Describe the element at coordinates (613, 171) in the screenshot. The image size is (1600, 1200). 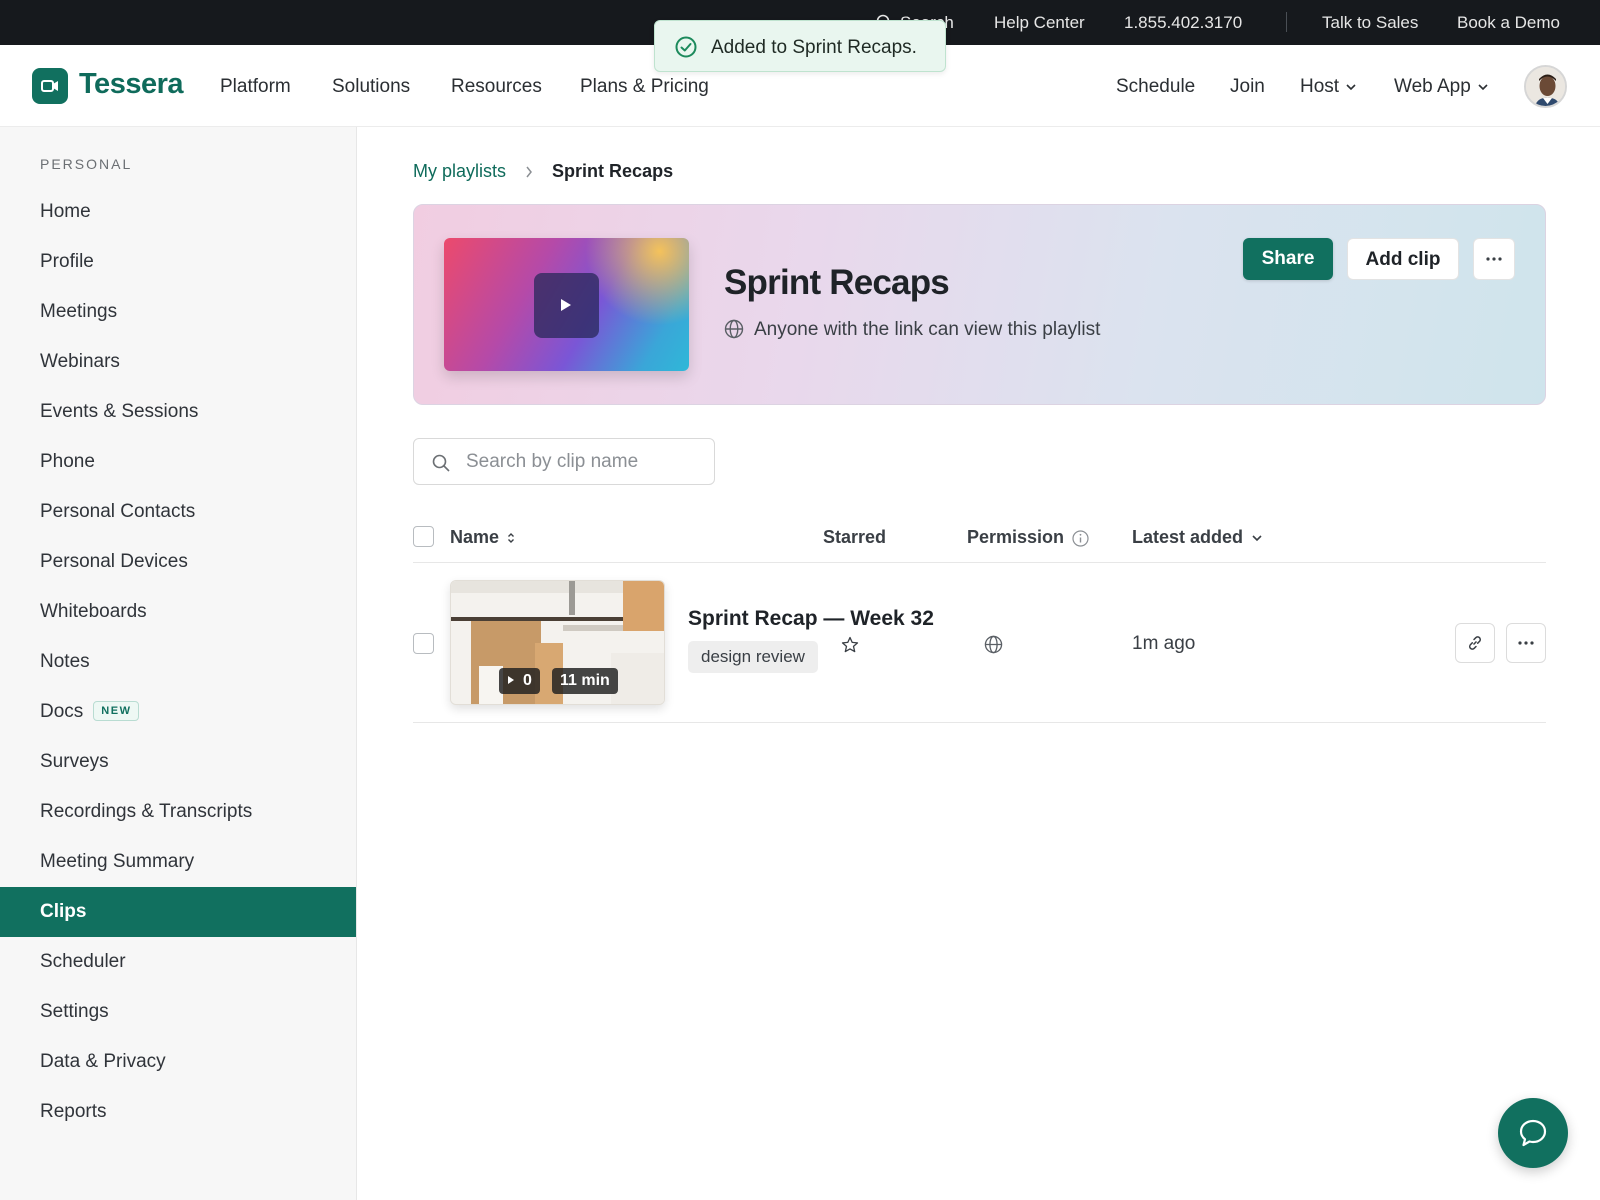
I see `breadcrumb-current: Sprint Recaps` at that location.